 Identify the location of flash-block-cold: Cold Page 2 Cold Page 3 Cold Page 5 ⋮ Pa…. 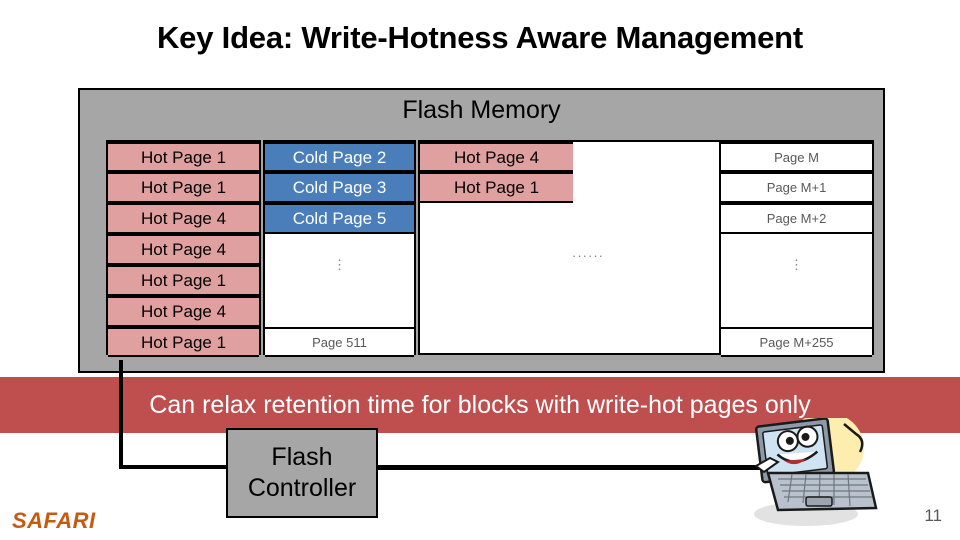
(339, 248).